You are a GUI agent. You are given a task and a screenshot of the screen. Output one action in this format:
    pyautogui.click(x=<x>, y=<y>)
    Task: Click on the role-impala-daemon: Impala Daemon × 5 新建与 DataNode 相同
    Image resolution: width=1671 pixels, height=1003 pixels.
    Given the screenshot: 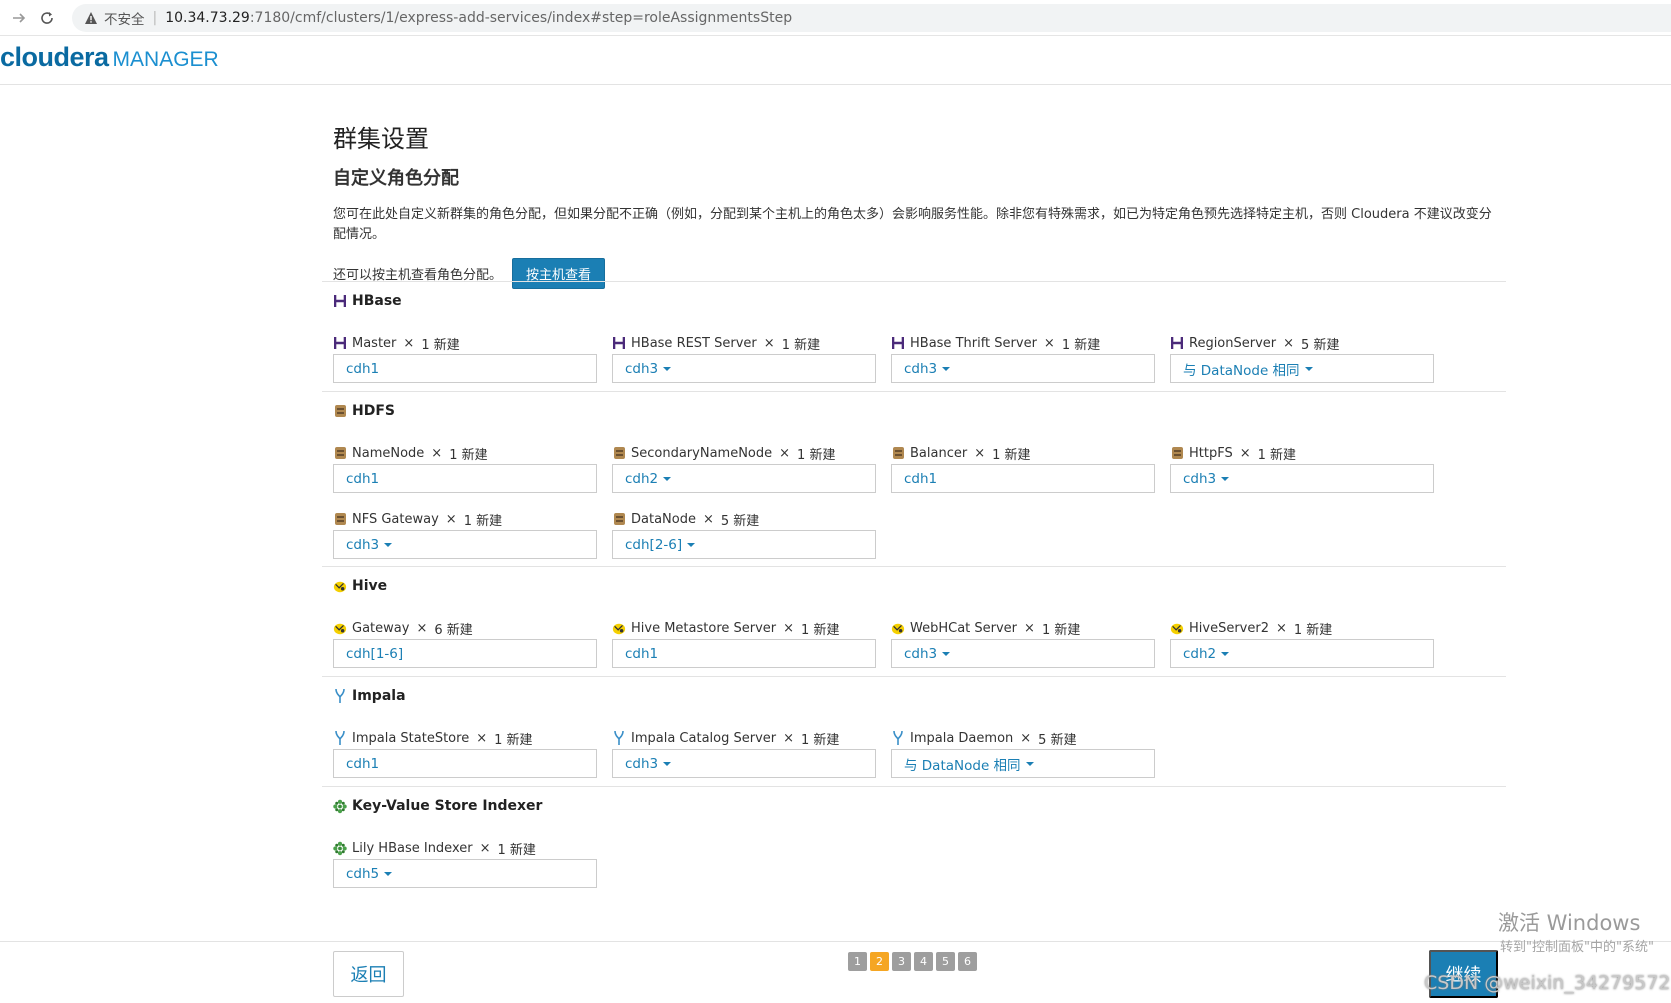 What is the action you would take?
    pyautogui.click(x=1023, y=752)
    